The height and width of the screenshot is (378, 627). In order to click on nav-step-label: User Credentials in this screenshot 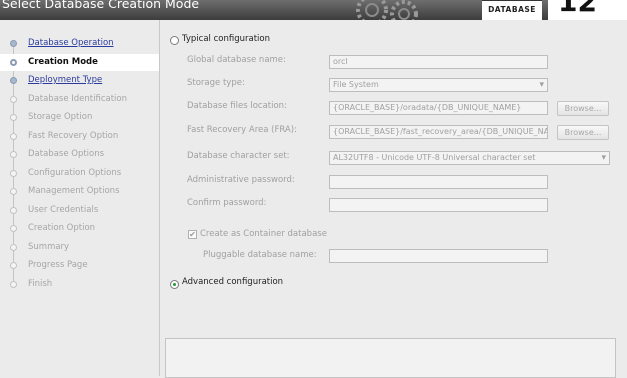, I will do `click(63, 209)`.